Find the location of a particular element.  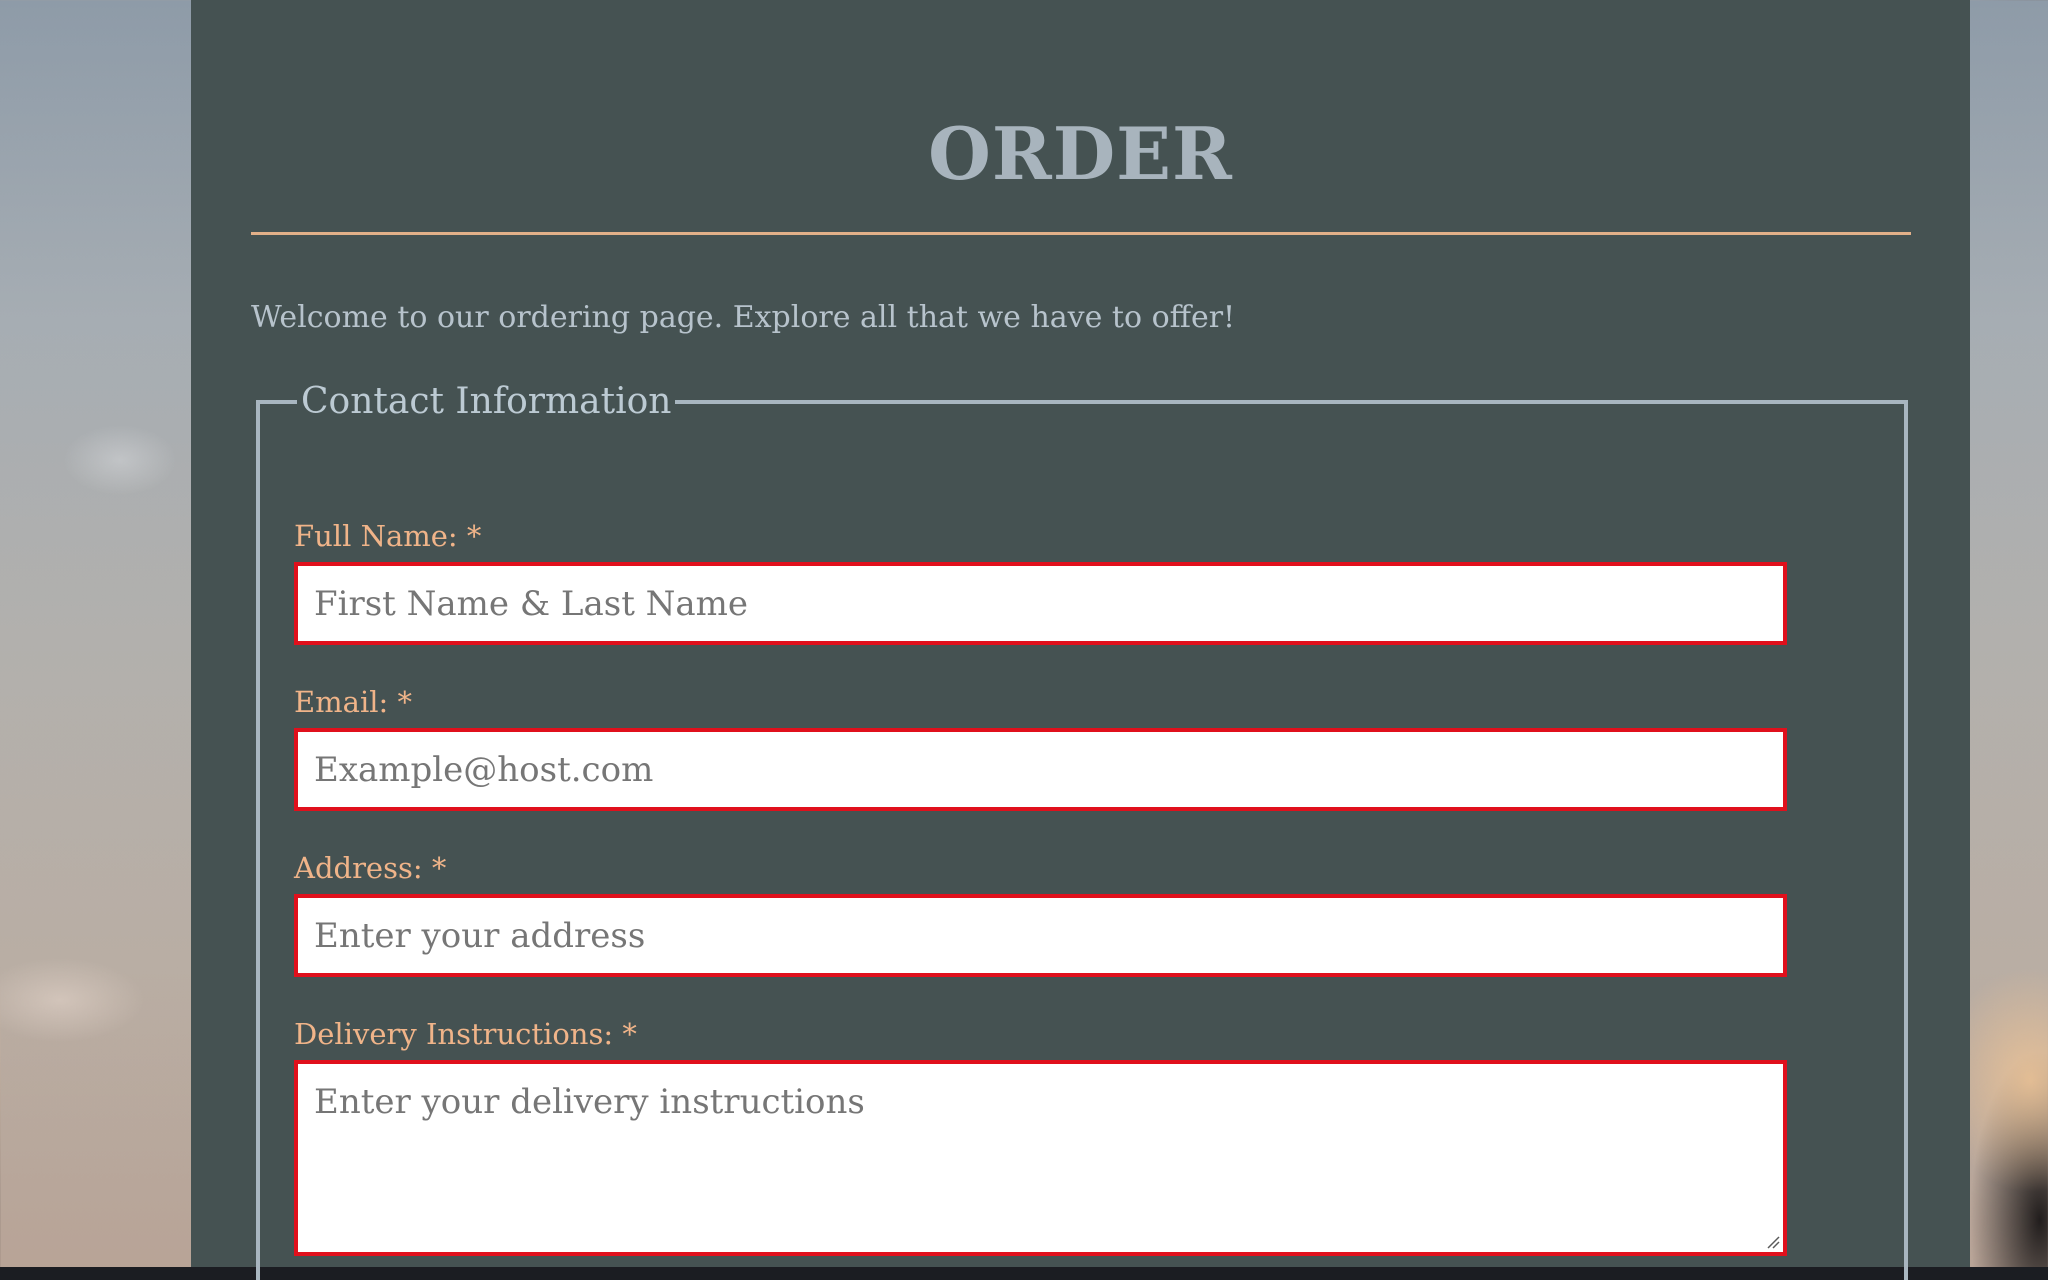

delivery-instructions-textarea: Enter your delivery instructions is located at coordinates (1040, 1158).